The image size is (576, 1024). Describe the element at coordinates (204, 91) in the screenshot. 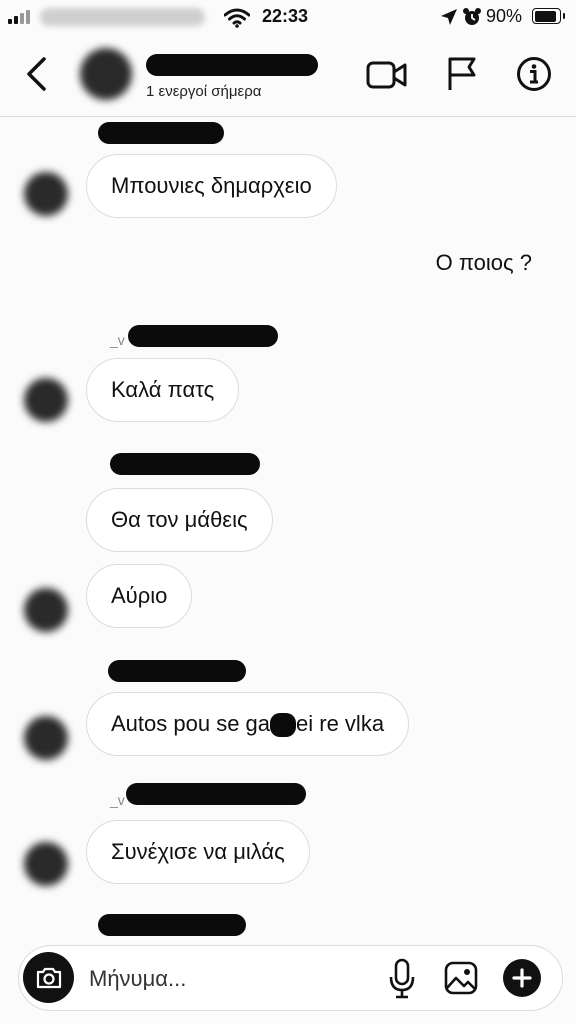

I see `active-status: 1 ενεργοί σήμερα` at that location.